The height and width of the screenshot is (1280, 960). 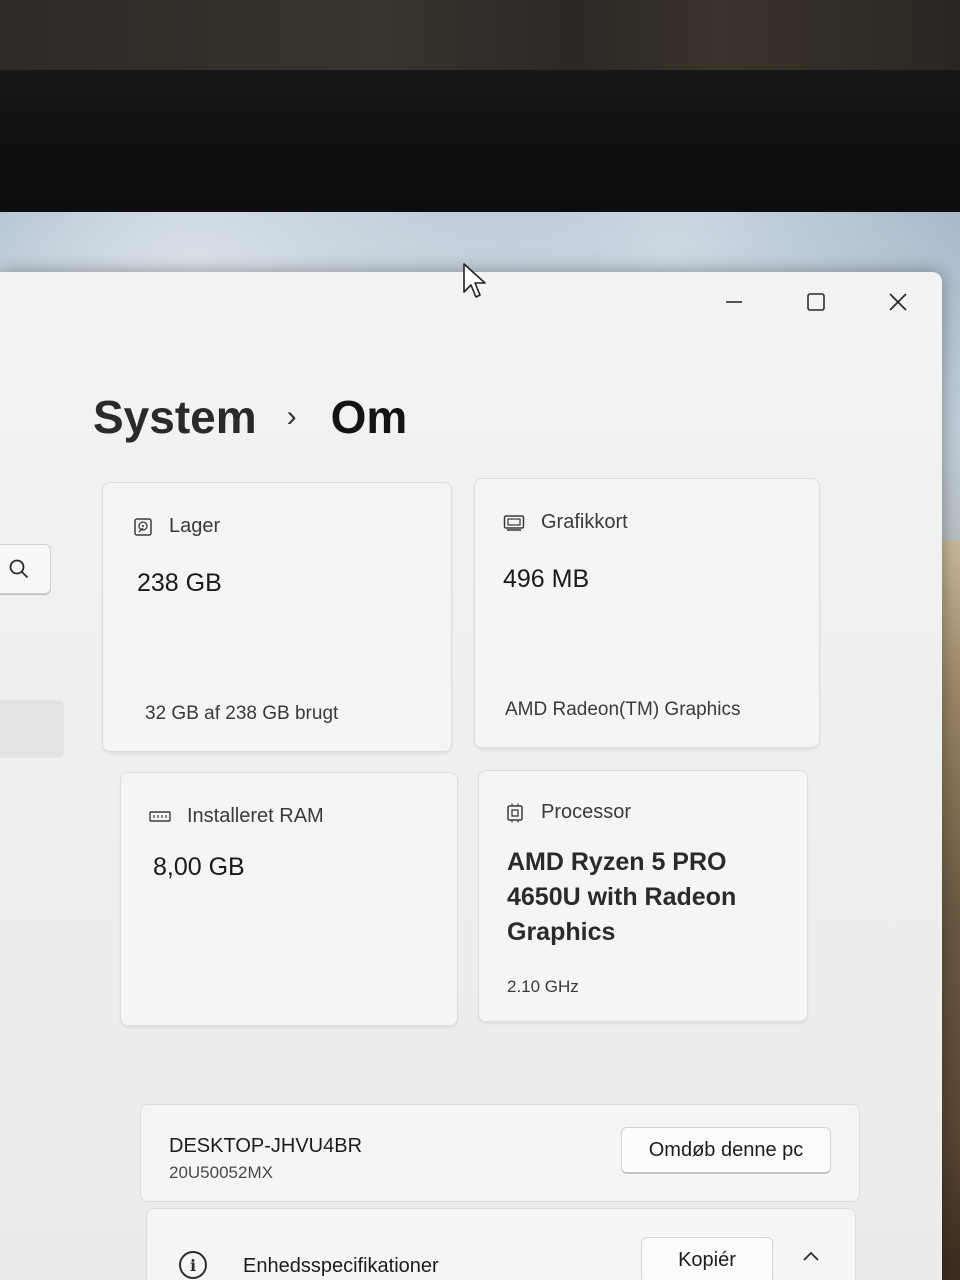 I want to click on maximize-button, so click(x=816, y=302).